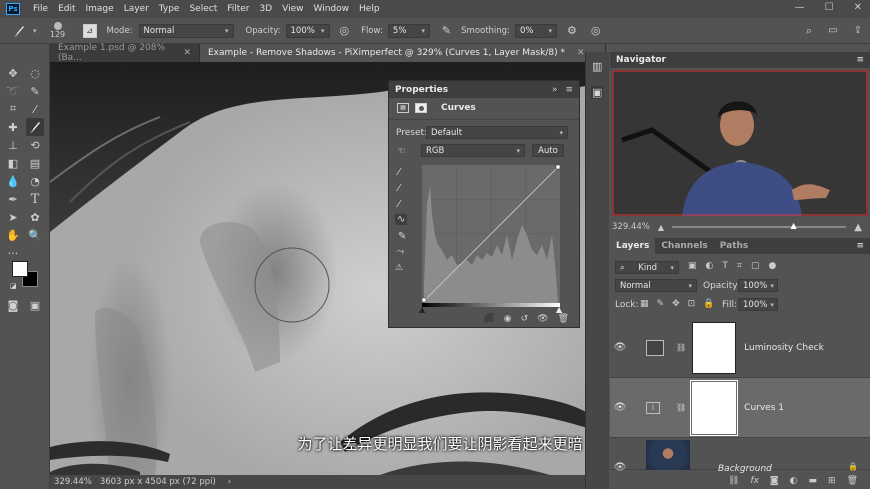 The image size is (870, 489). What do you see at coordinates (332, 9) in the screenshot?
I see `menu-window: Window` at bounding box center [332, 9].